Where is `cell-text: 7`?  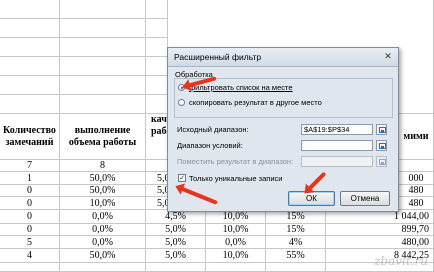 cell-text: 7 is located at coordinates (29, 165).